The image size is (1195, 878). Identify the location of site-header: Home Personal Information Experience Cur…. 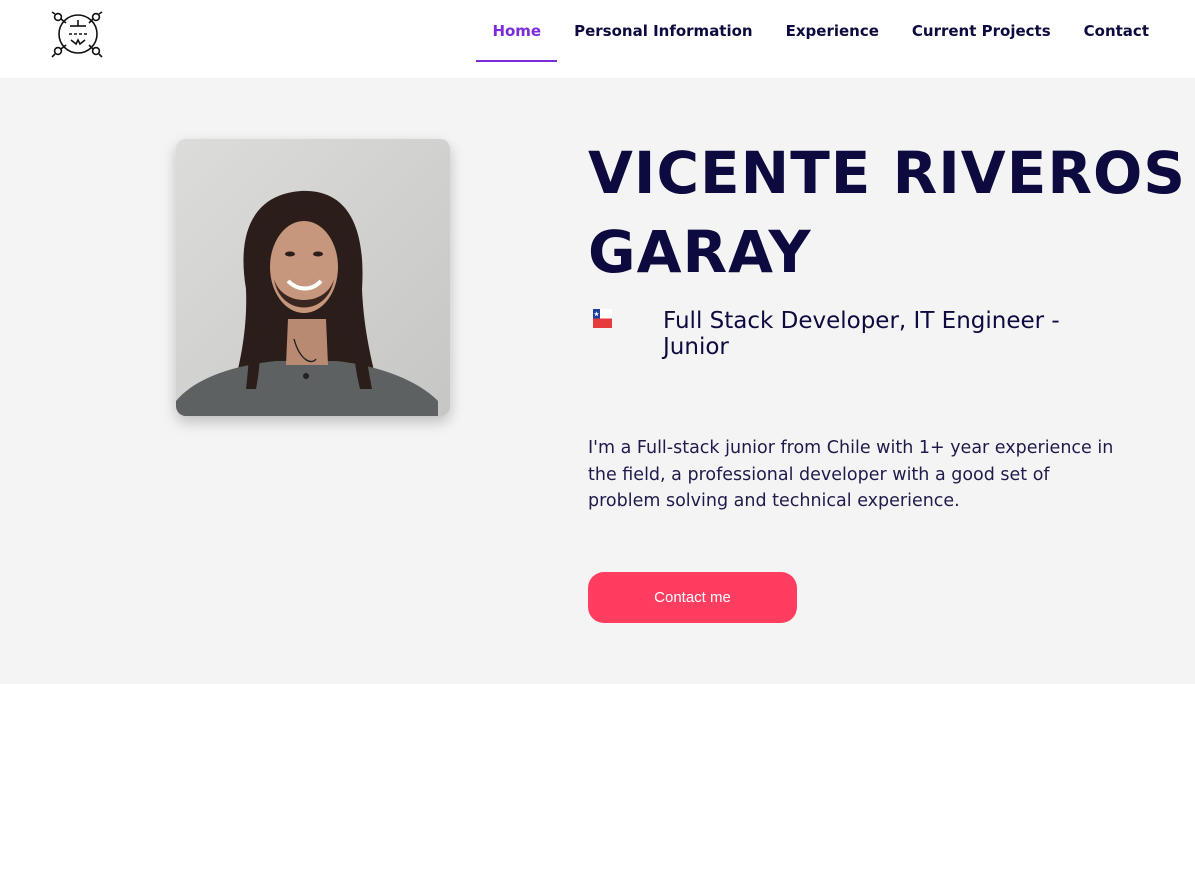
(597, 39).